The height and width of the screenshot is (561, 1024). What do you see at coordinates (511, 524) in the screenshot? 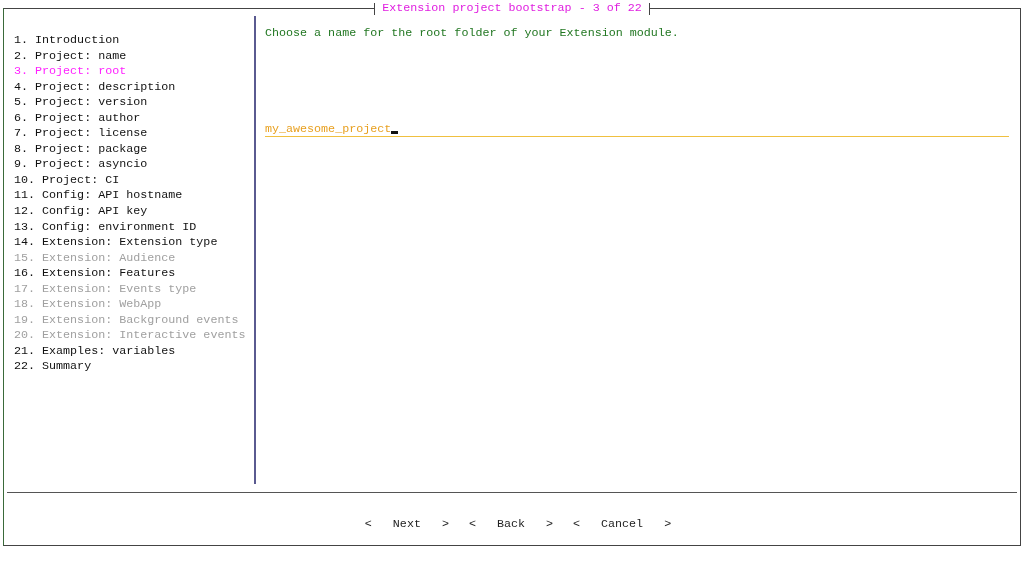
I see `back-button: < Back >` at bounding box center [511, 524].